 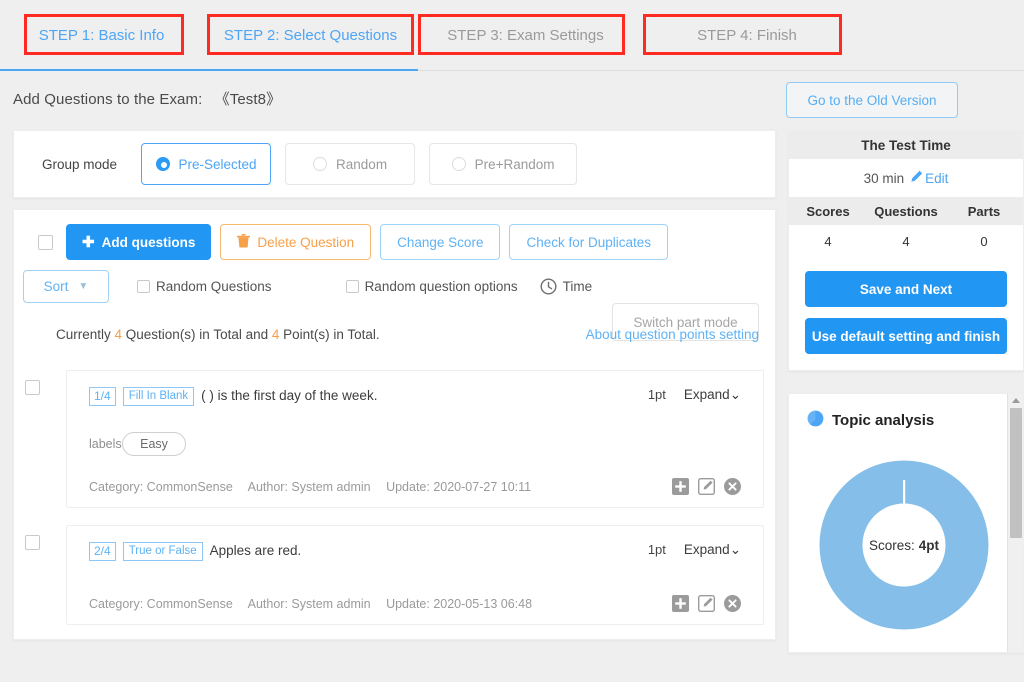 What do you see at coordinates (431, 286) in the screenshot?
I see `random-question-options-checkbox-row: Random question options` at bounding box center [431, 286].